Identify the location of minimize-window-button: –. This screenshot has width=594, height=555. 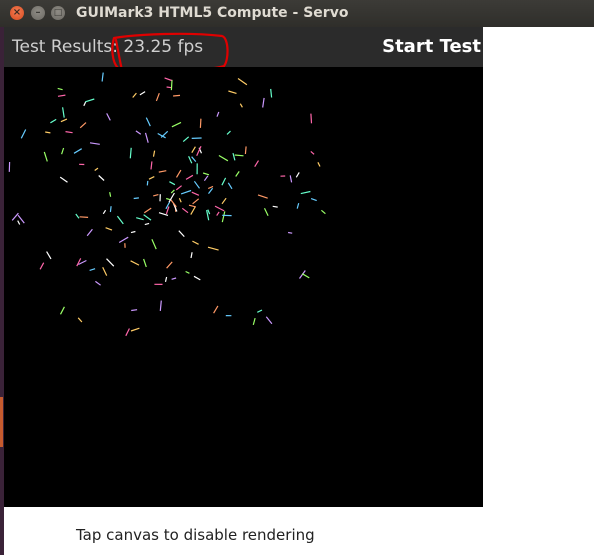
(38, 13).